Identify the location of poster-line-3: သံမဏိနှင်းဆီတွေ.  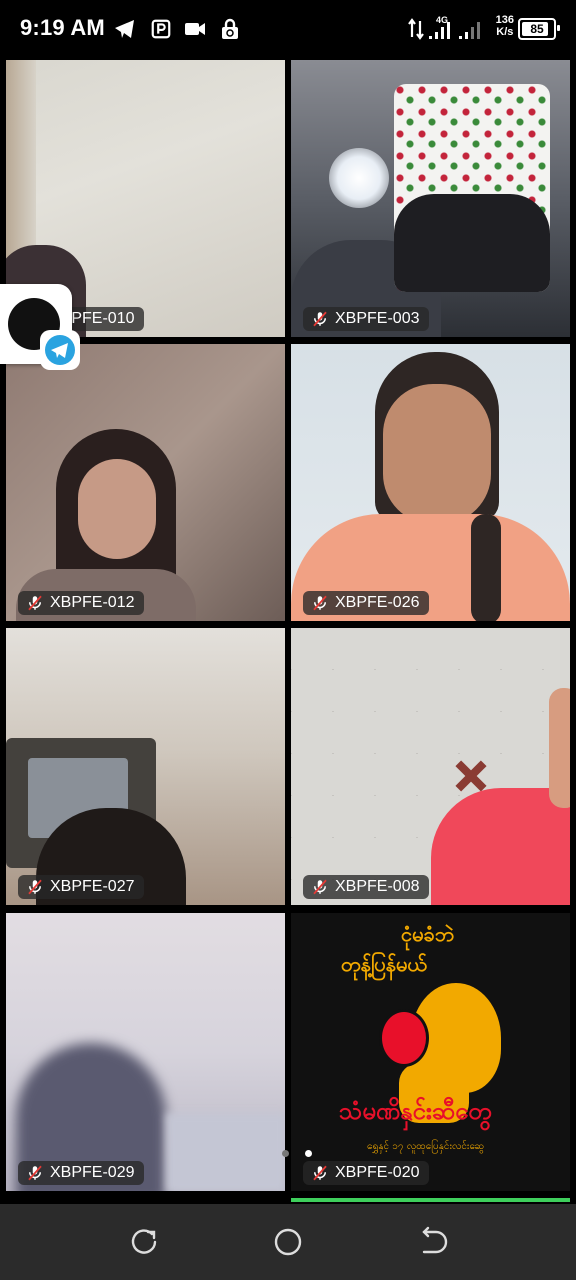
(415, 1111).